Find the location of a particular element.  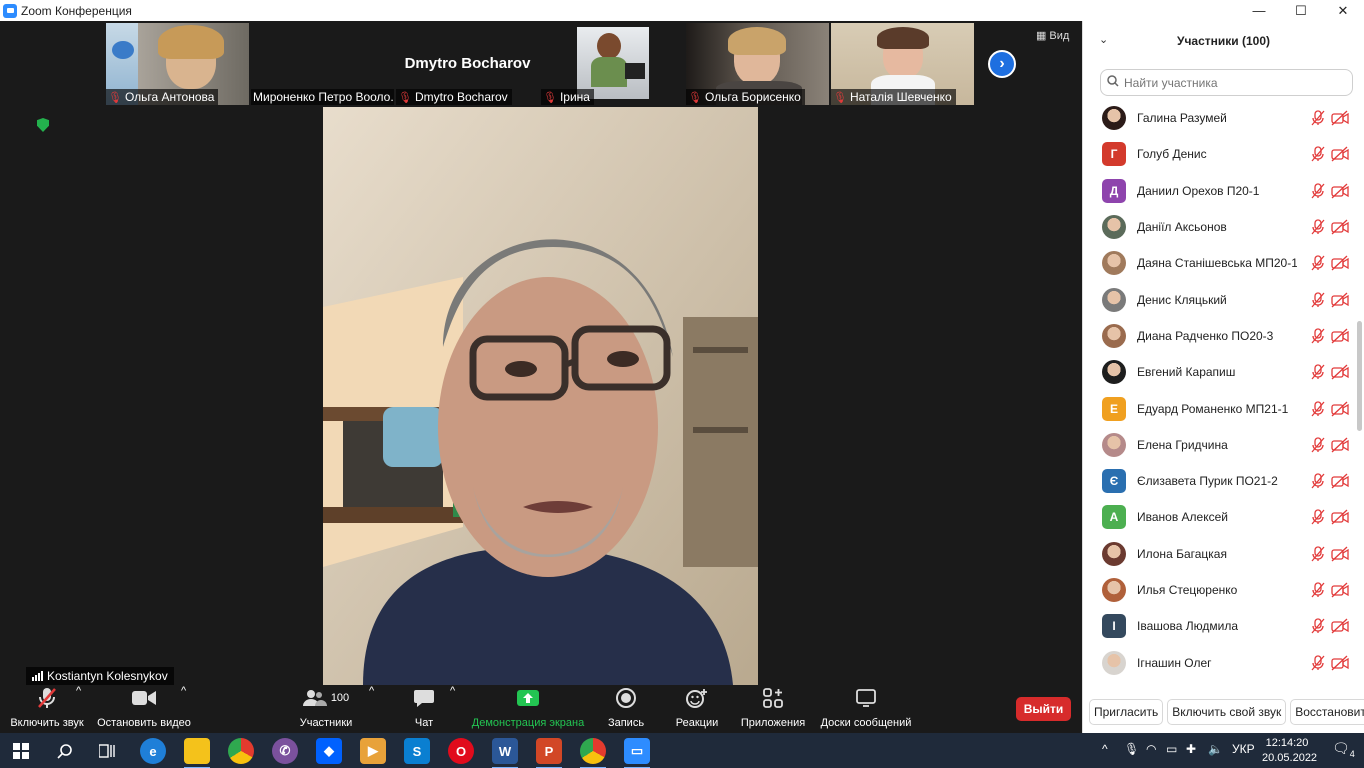

participant-name: Диана Радченко ПО20-3 is located at coordinates (1205, 335).